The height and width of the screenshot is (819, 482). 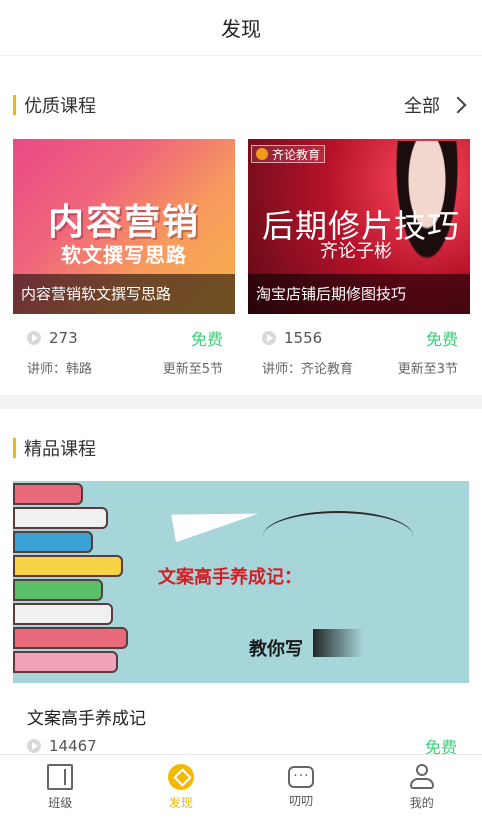 What do you see at coordinates (60, 449) in the screenshot?
I see `section-title-premium: 精品课程` at bounding box center [60, 449].